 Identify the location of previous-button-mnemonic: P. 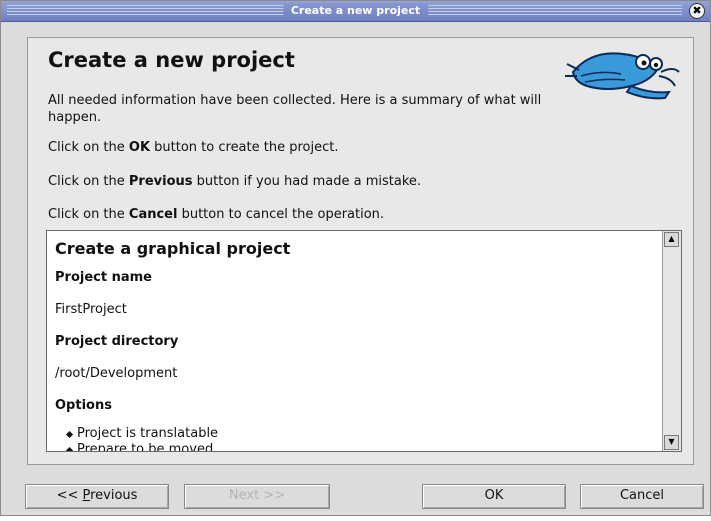
(86, 495).